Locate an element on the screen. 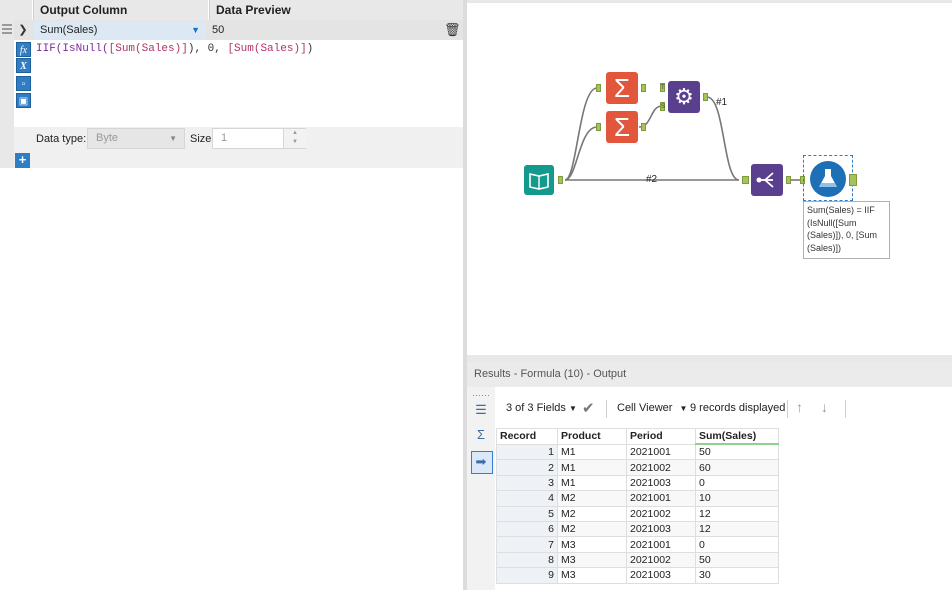  table-row: 8 M3 2021002 50 is located at coordinates (637, 560).